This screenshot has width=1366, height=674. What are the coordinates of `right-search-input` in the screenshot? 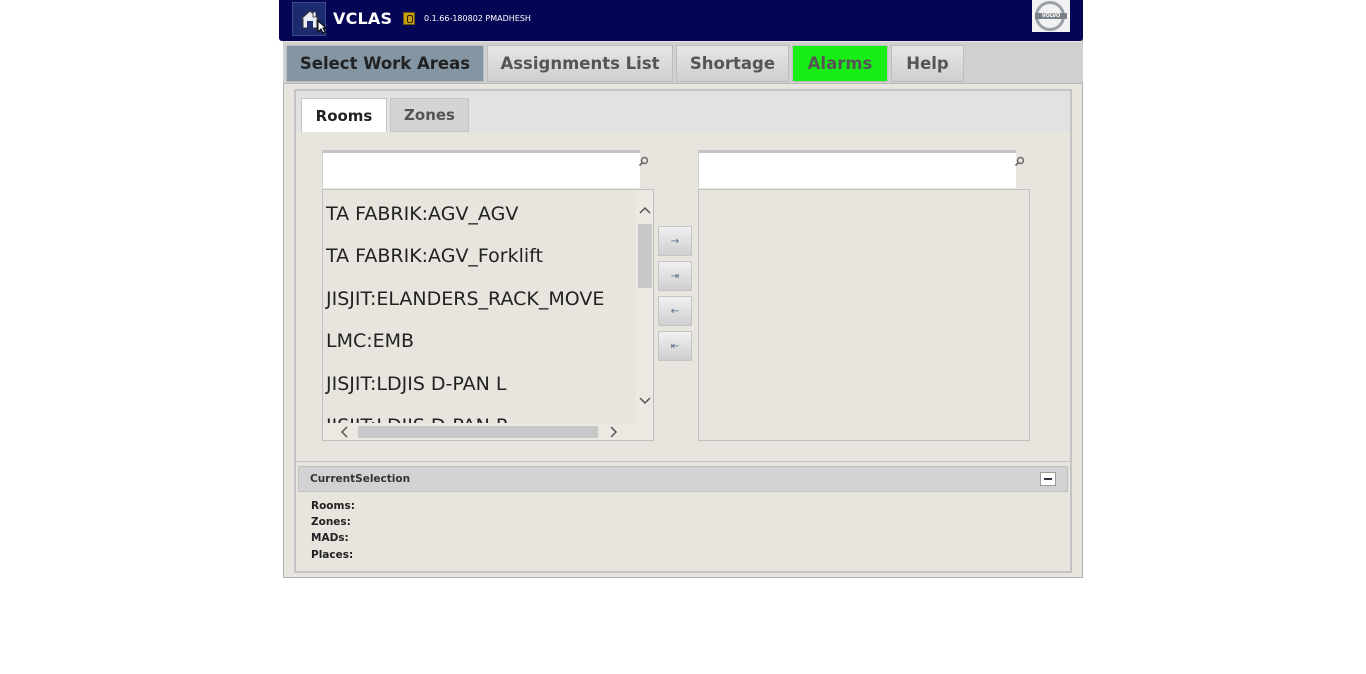 It's located at (857, 169).